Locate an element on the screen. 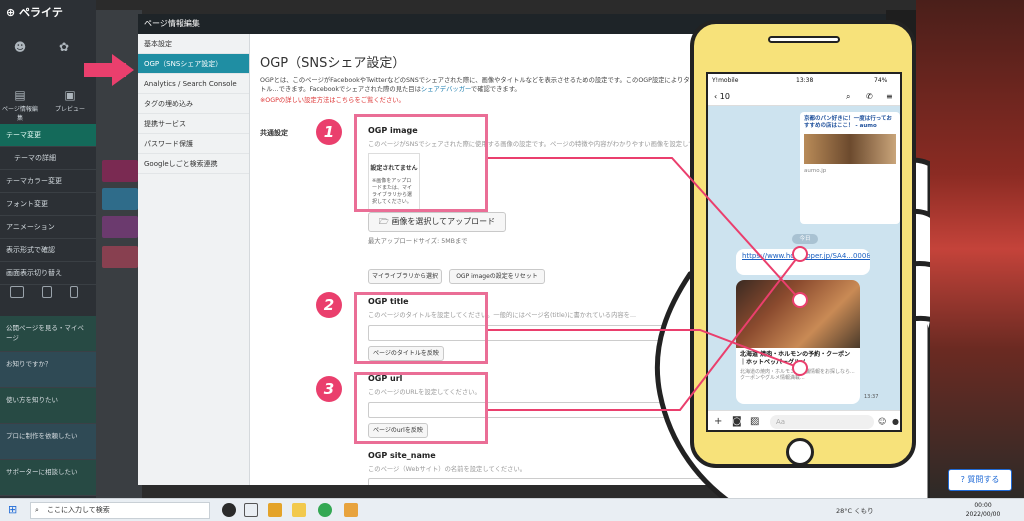  marker-image is located at coordinates (800, 300).